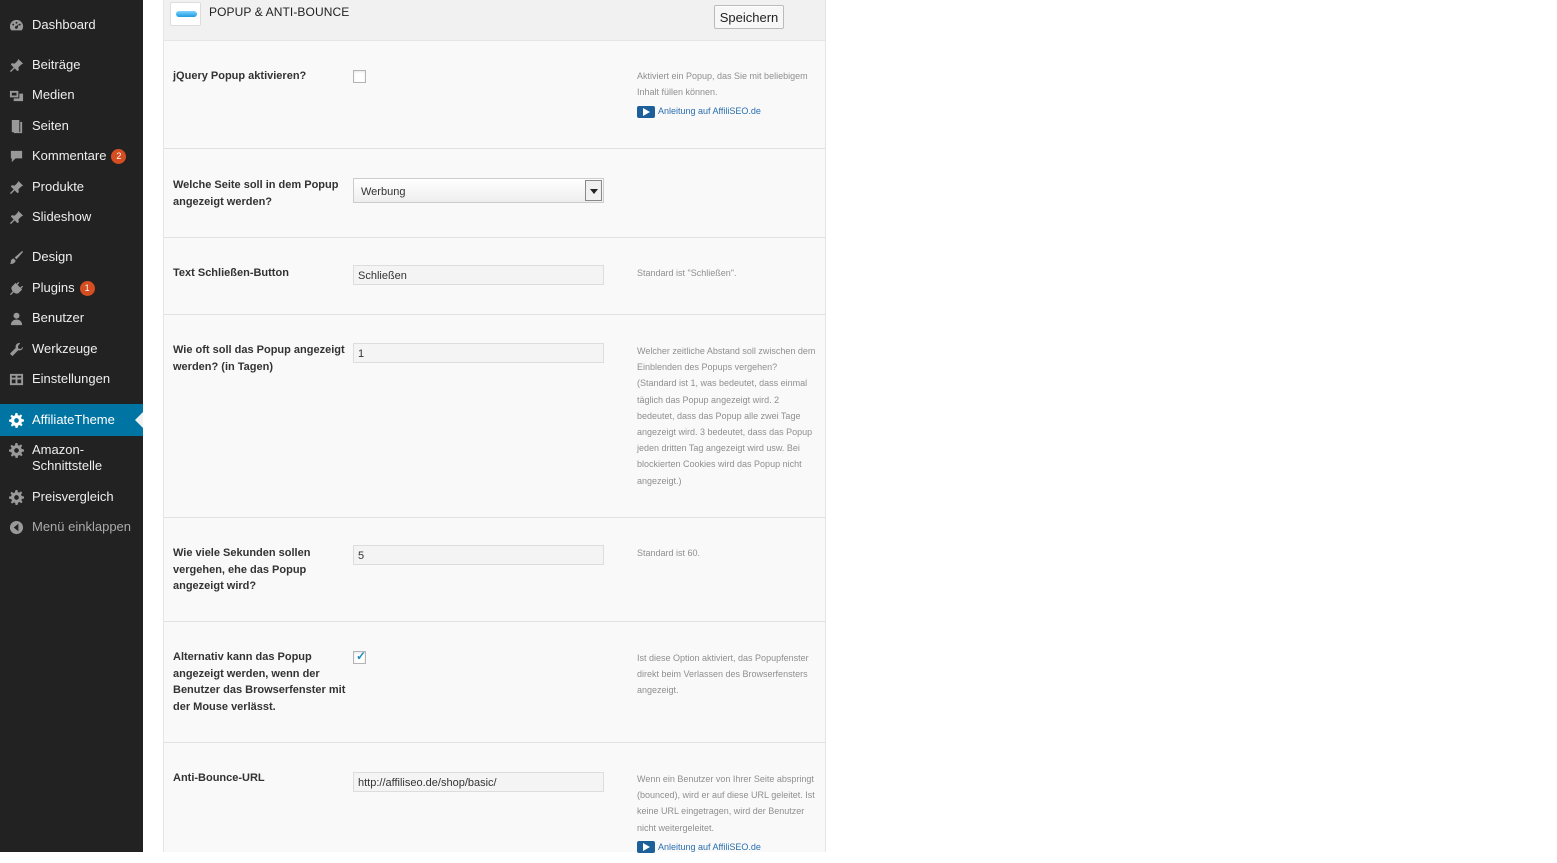 The image size is (1557, 863). What do you see at coordinates (16, 349) in the screenshot?
I see `wrench-icon` at bounding box center [16, 349].